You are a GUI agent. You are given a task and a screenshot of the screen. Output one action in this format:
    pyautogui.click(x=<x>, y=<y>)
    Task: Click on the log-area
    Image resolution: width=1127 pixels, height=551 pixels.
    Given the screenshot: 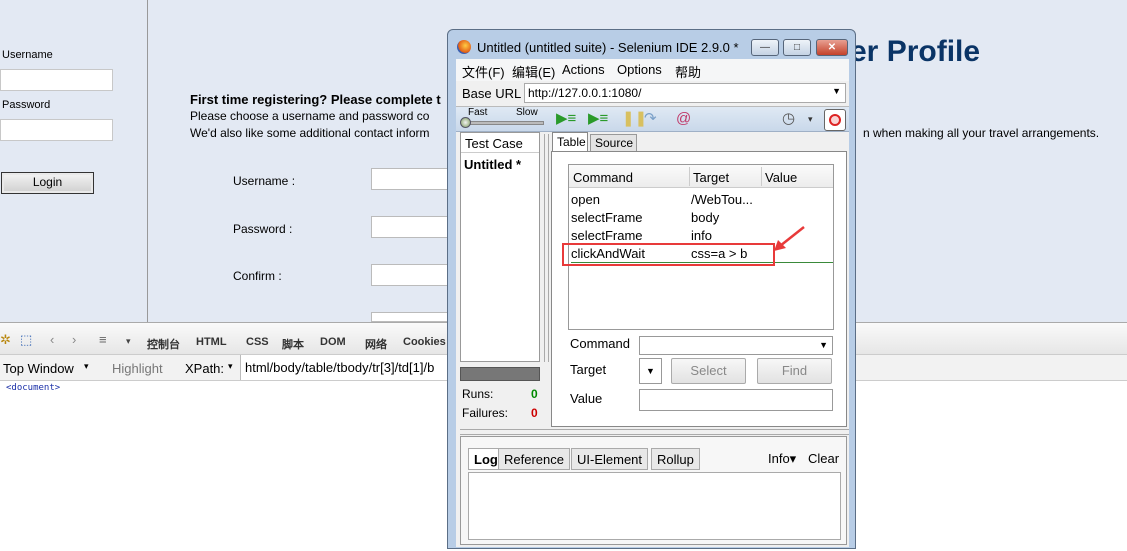 What is the action you would take?
    pyautogui.click(x=654, y=506)
    